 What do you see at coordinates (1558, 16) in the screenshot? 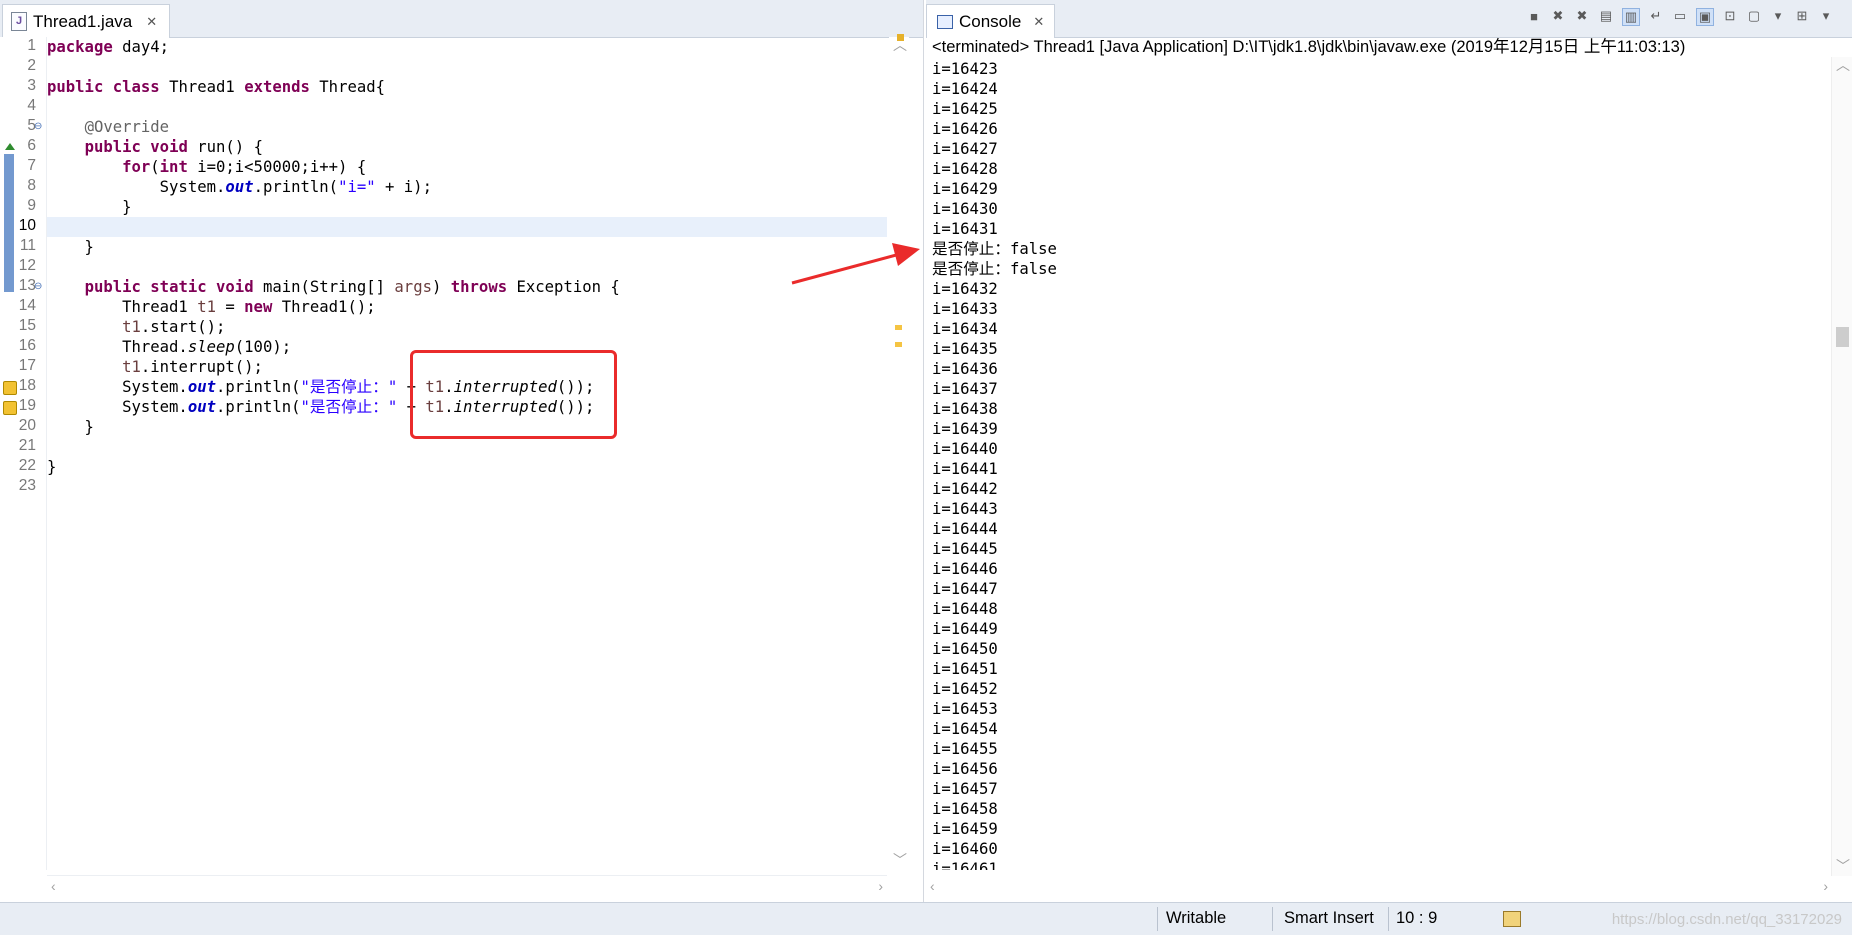
I see `remove-launch-icon: ✖` at bounding box center [1558, 16].